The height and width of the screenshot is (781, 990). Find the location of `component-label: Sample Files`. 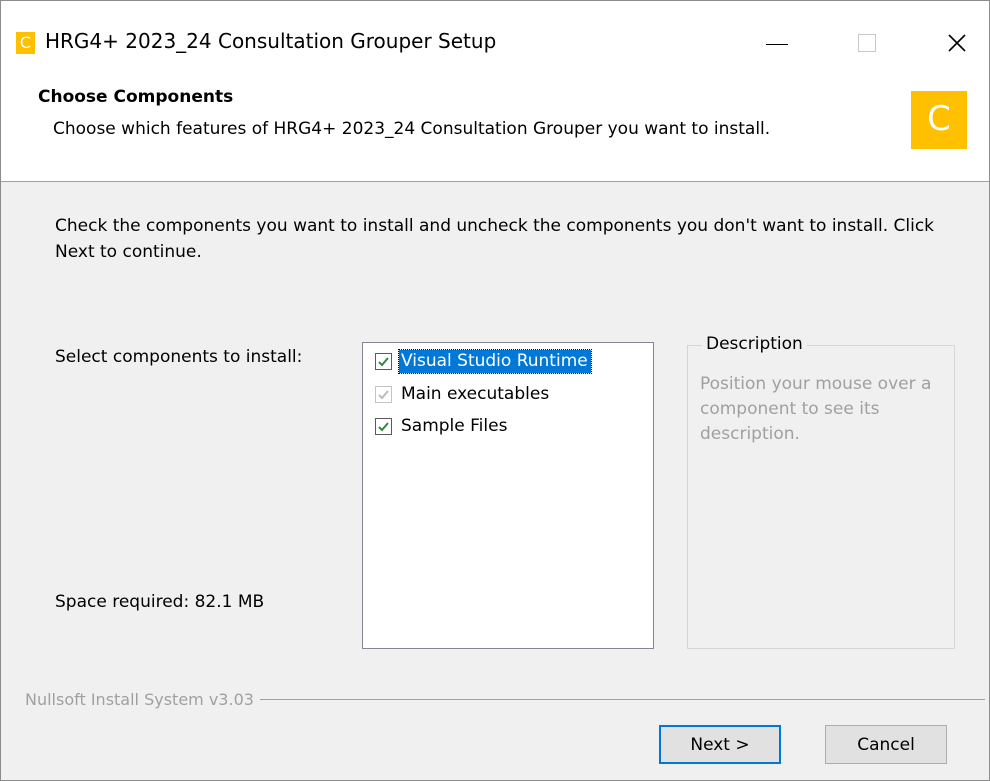

component-label: Sample Files is located at coordinates (454, 425).